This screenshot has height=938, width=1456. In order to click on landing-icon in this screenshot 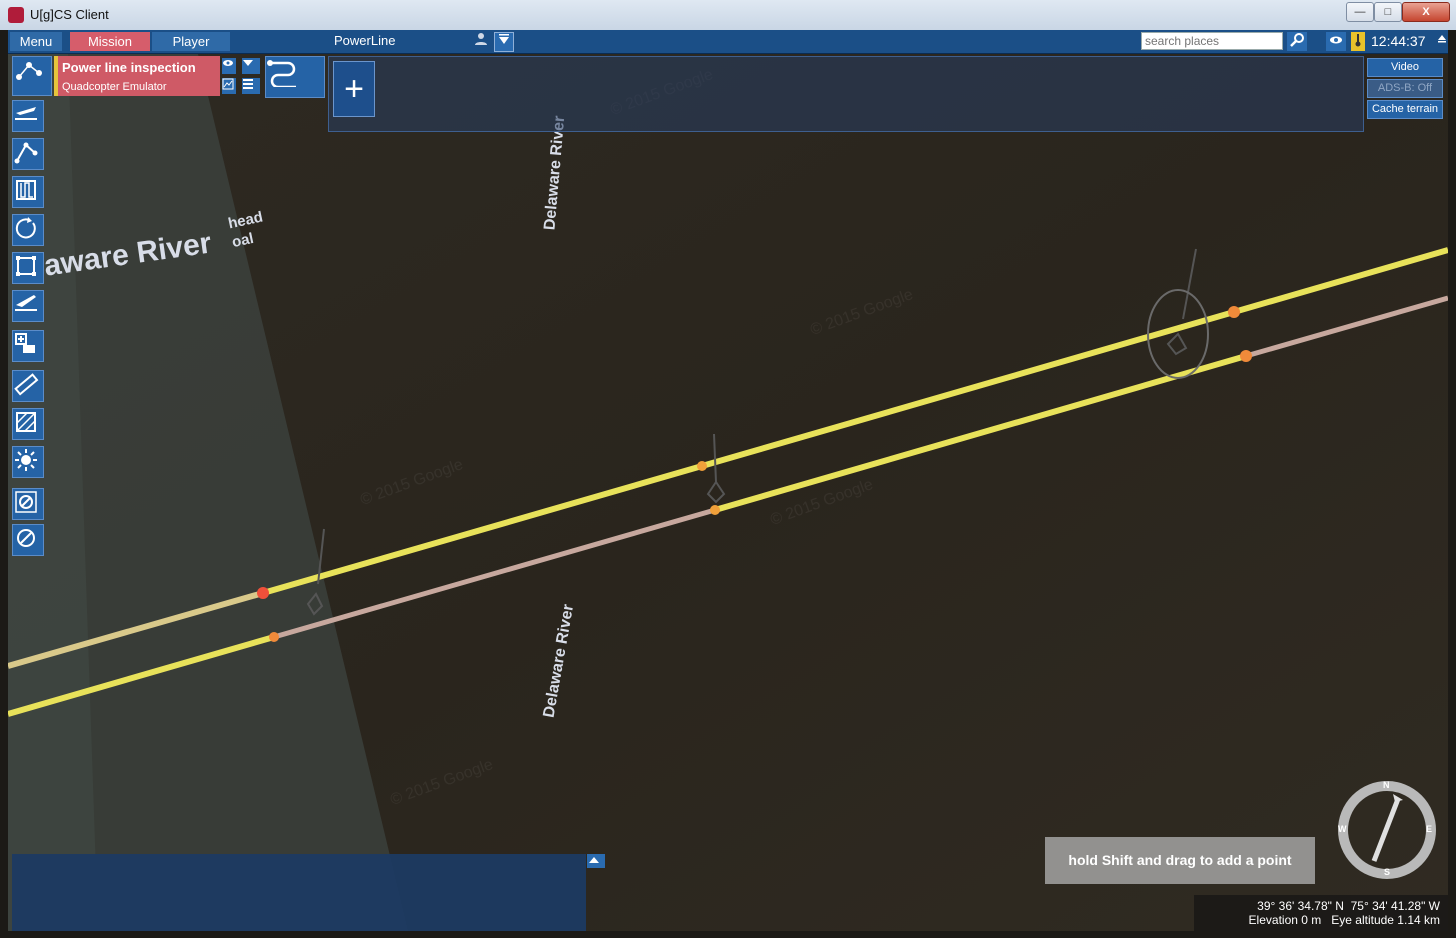, I will do `click(28, 306)`.